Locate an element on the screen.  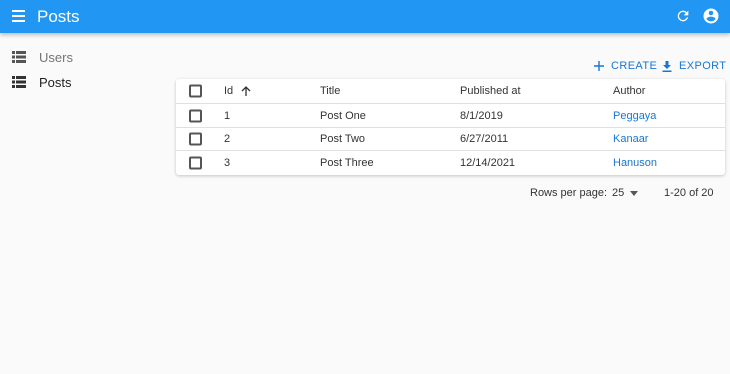
cell-published-at: 12/14/2021 is located at coordinates (488, 163).